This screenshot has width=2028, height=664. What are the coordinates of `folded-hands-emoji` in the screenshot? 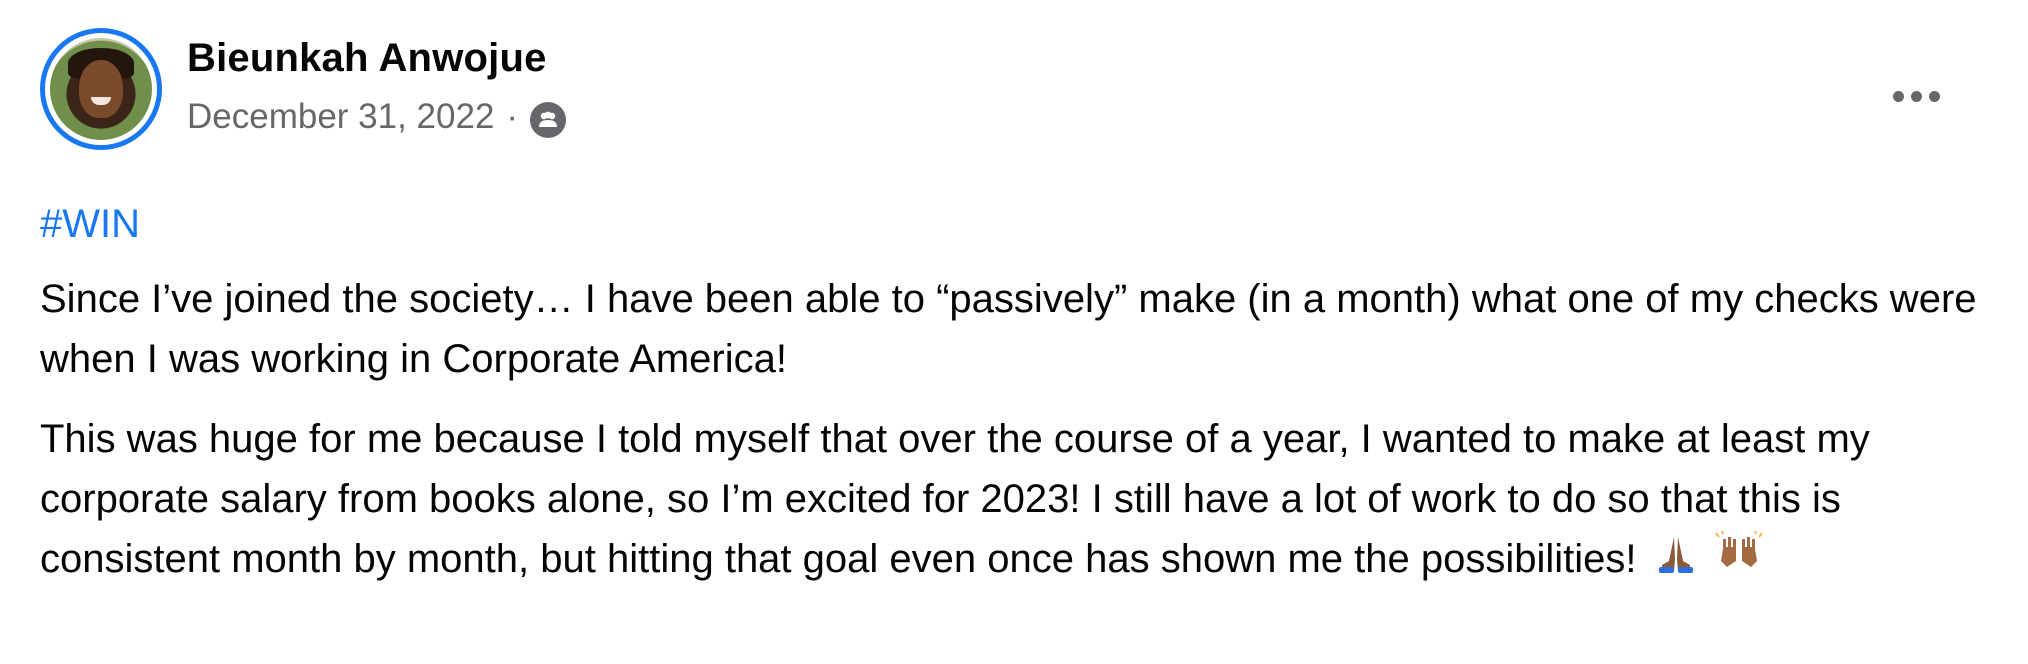 It's located at (1676, 561).